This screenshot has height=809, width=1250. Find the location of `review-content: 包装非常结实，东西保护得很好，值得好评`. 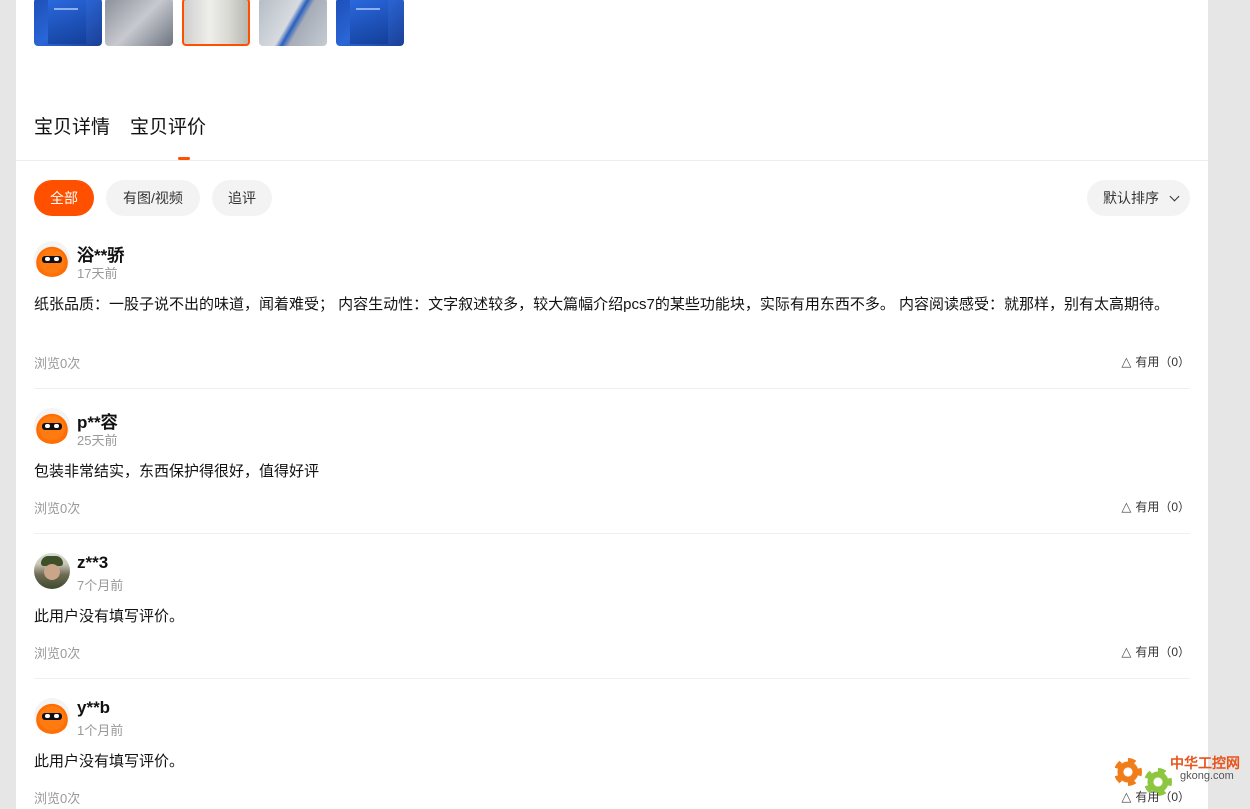

review-content: 包装非常结实，东西保护得很好，值得好评 is located at coordinates (177, 471).